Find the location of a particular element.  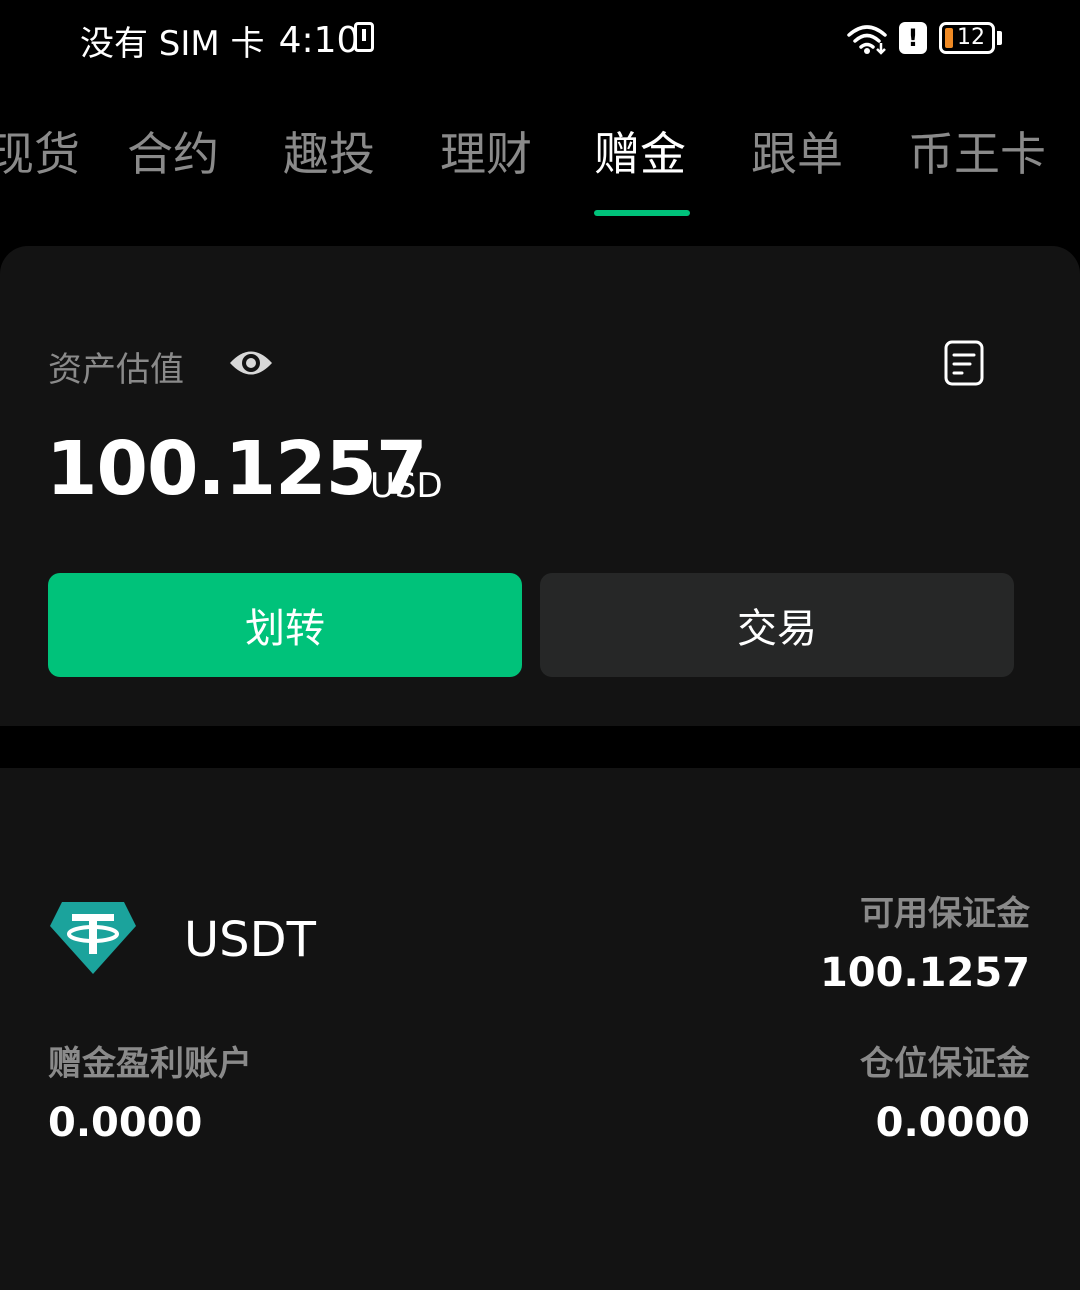

status-time: 4:10 is located at coordinates (319, 40).